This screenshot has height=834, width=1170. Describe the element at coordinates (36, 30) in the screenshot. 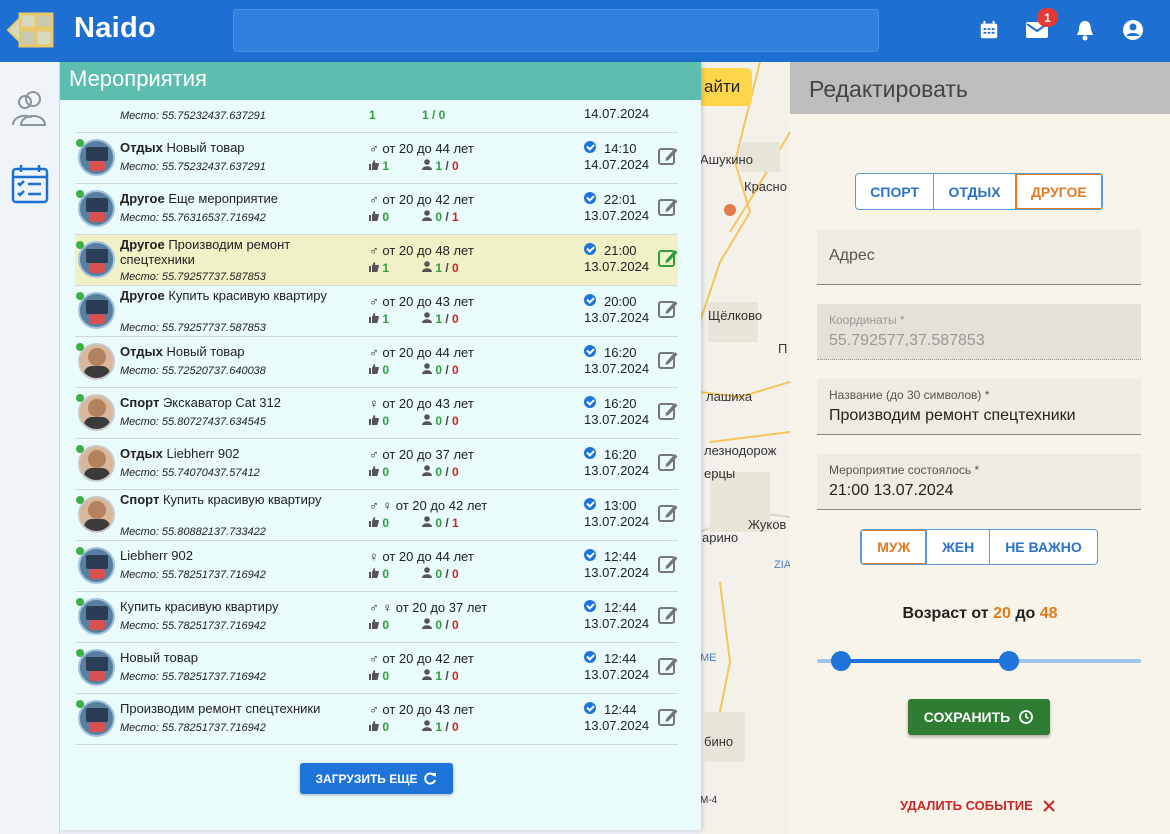

I see `logo-icon` at that location.